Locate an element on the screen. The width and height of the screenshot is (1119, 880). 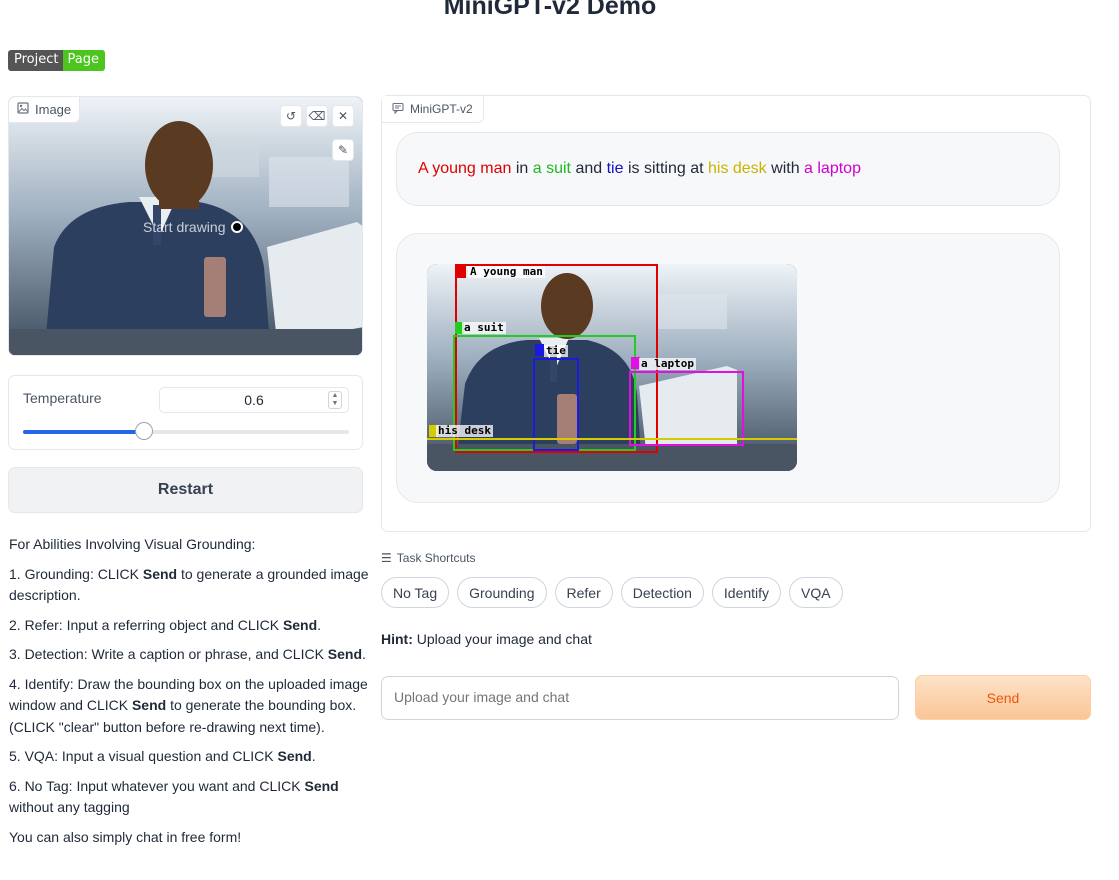
bbox-laptop is located at coordinates (686, 408).